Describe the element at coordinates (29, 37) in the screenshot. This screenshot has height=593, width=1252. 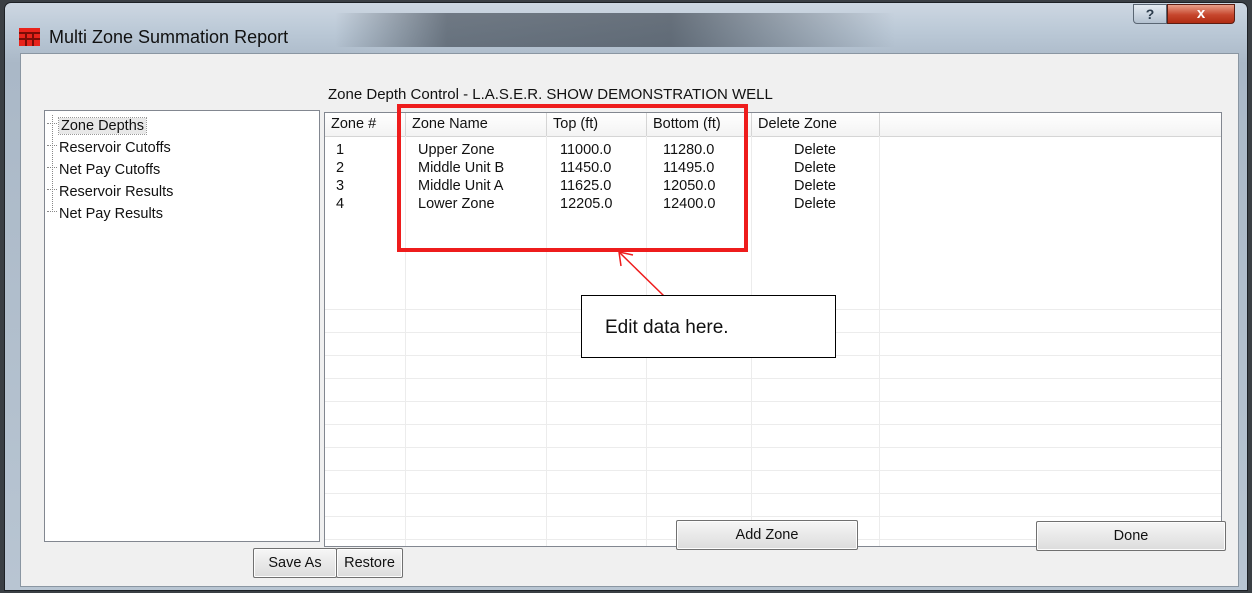
I see `app-icon` at that location.